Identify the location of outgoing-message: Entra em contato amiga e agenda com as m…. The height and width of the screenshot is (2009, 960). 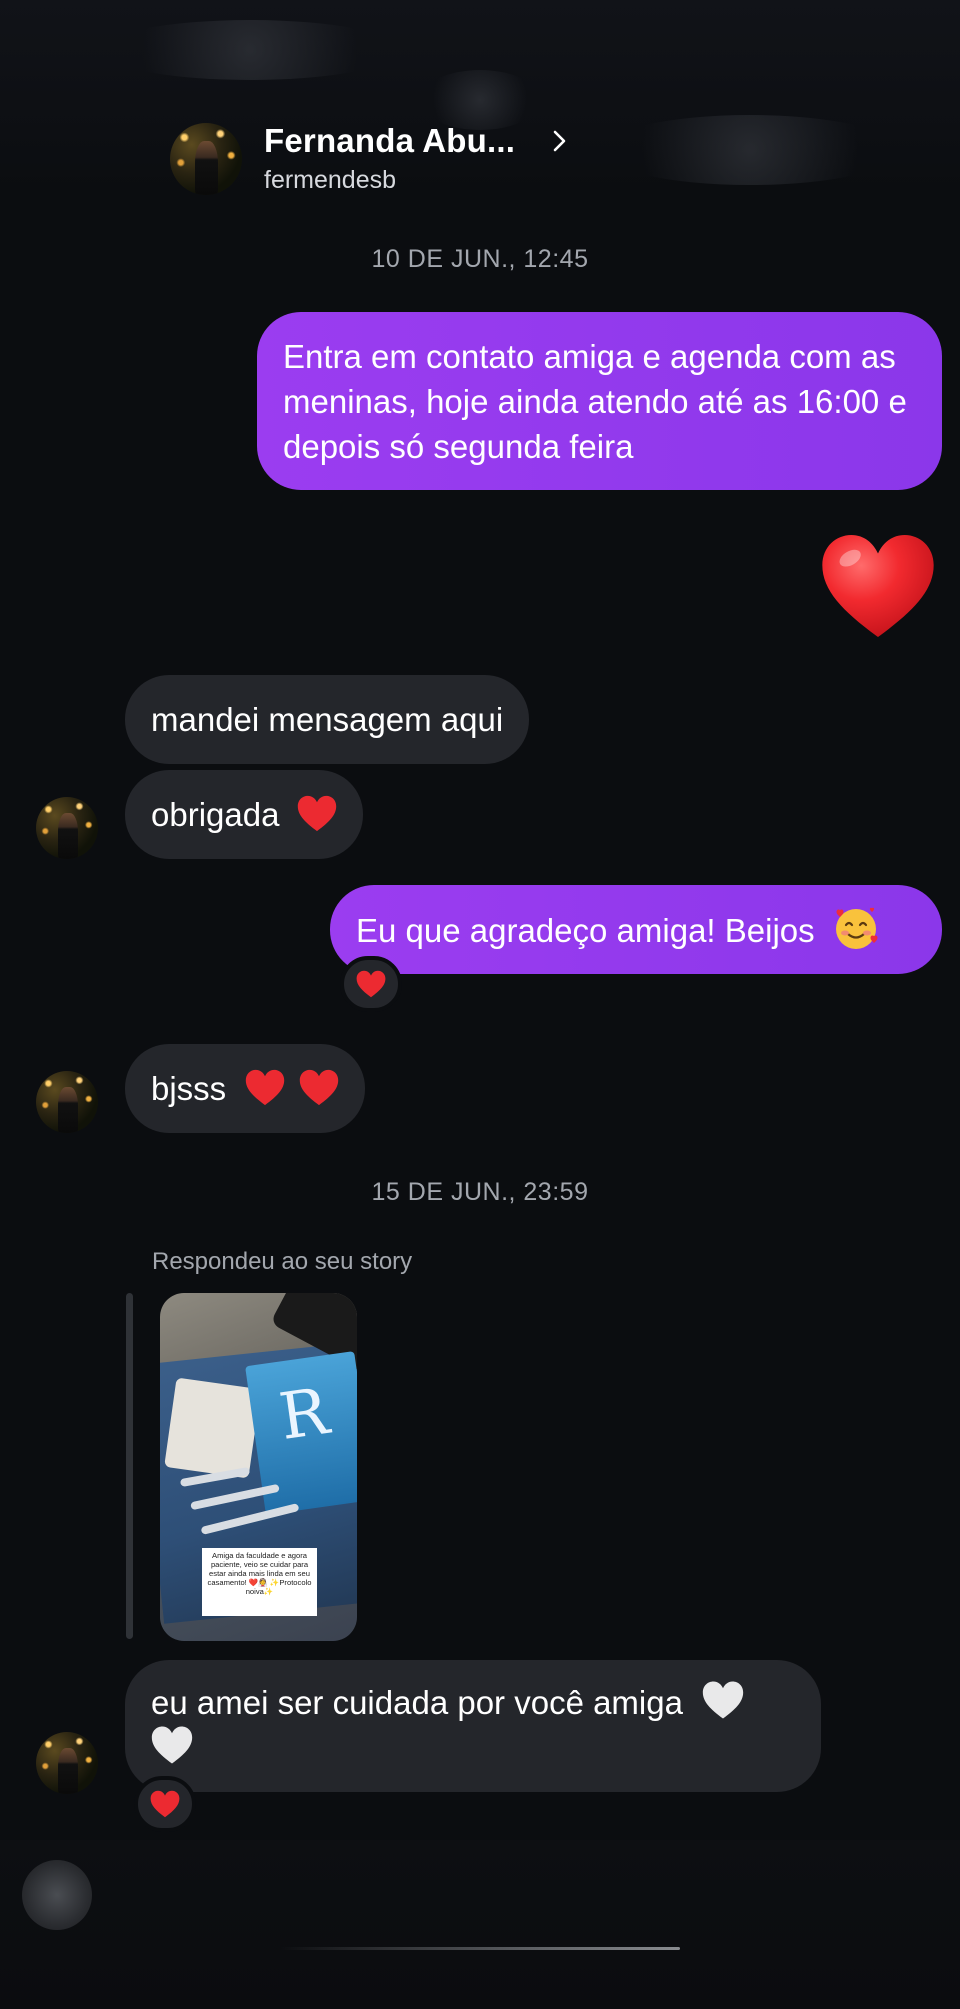
(599, 401).